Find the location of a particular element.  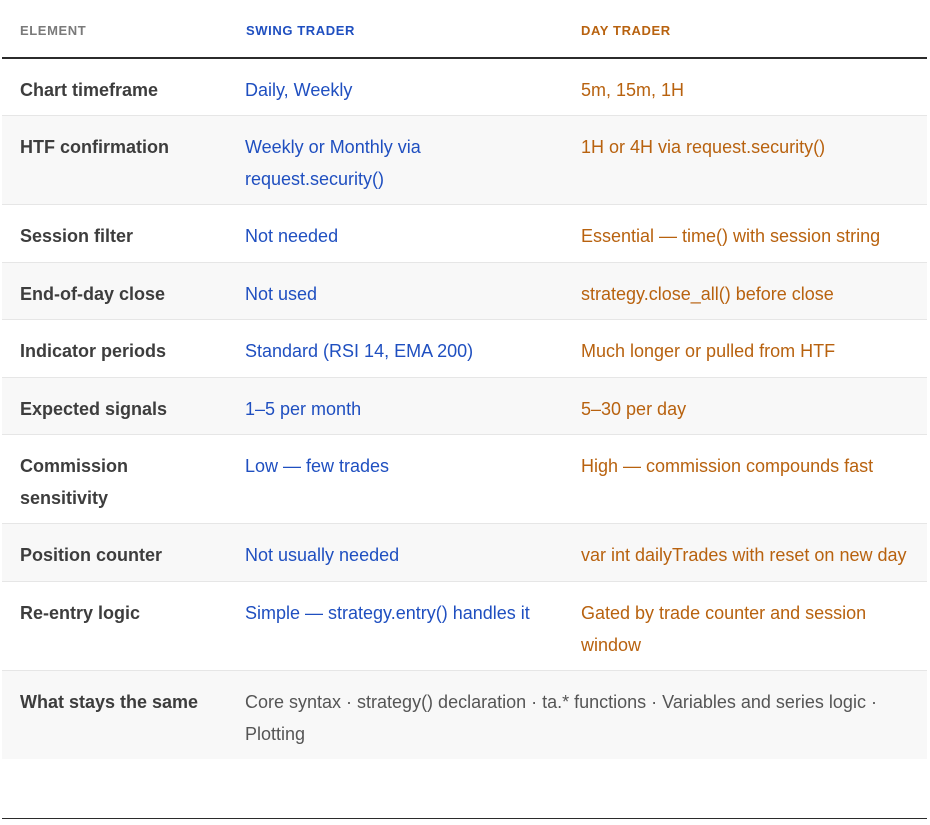

row-day-value: 1H or 4H via request.security() is located at coordinates (703, 147).